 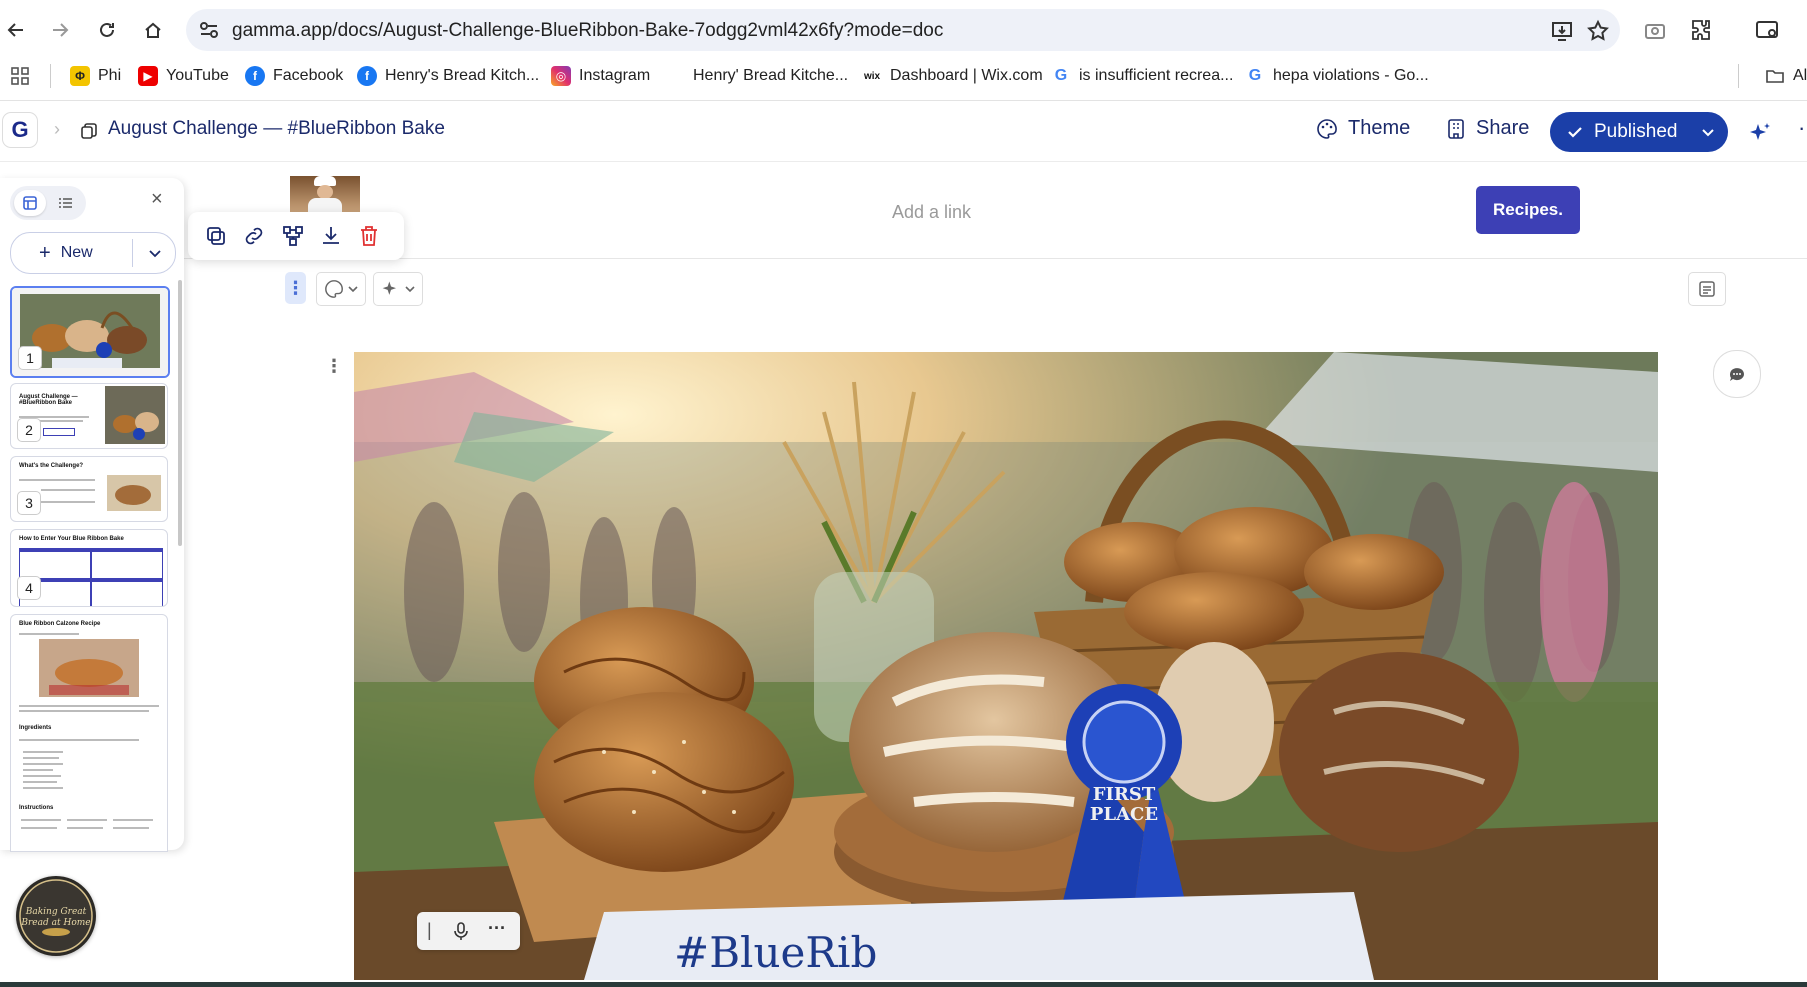 I want to click on logo-letter: G, so click(x=20, y=129).